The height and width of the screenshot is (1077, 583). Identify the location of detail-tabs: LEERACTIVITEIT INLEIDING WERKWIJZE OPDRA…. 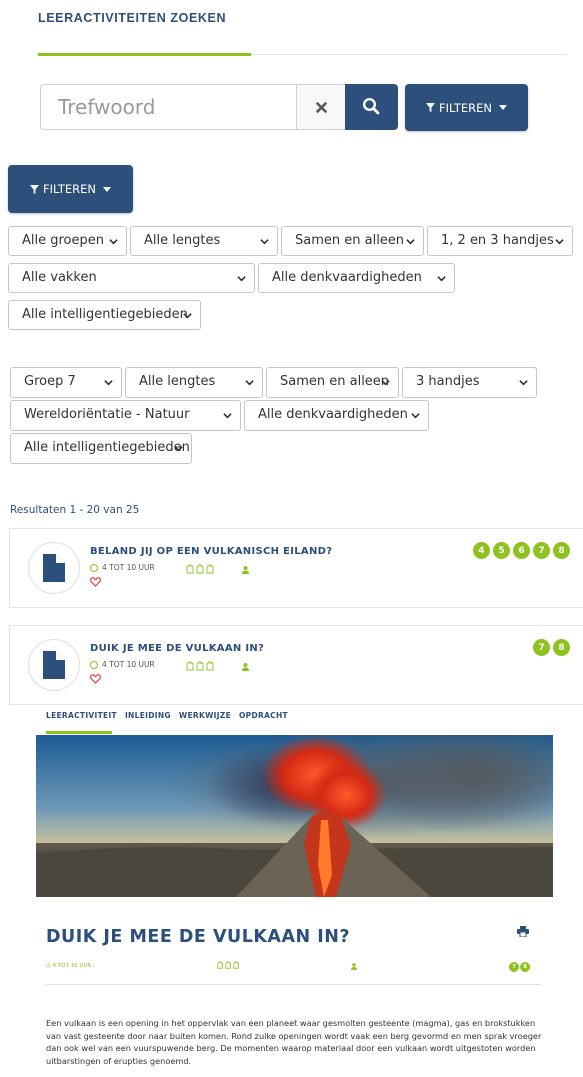
(167, 715).